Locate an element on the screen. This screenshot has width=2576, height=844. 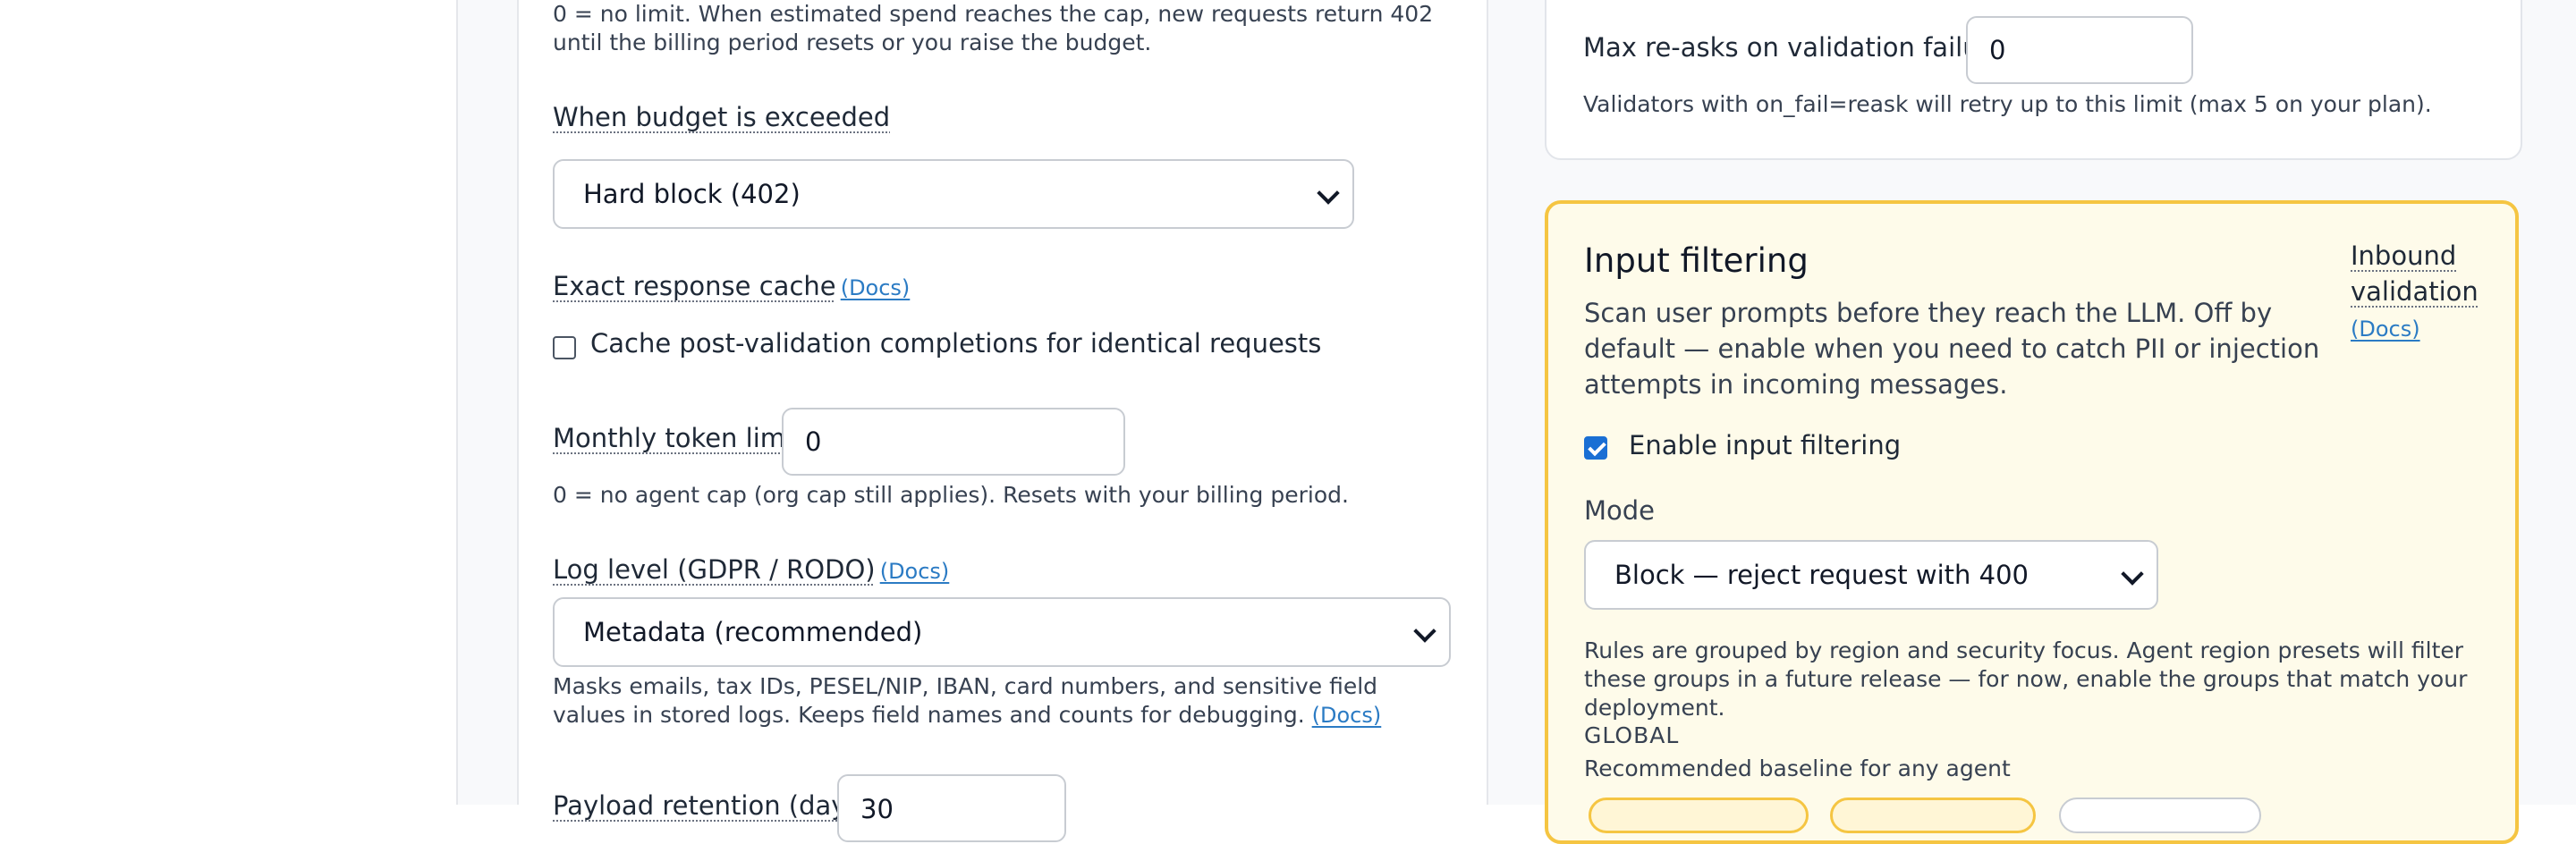
input-filtering-title: Input filtering is located at coordinates (1696, 260).